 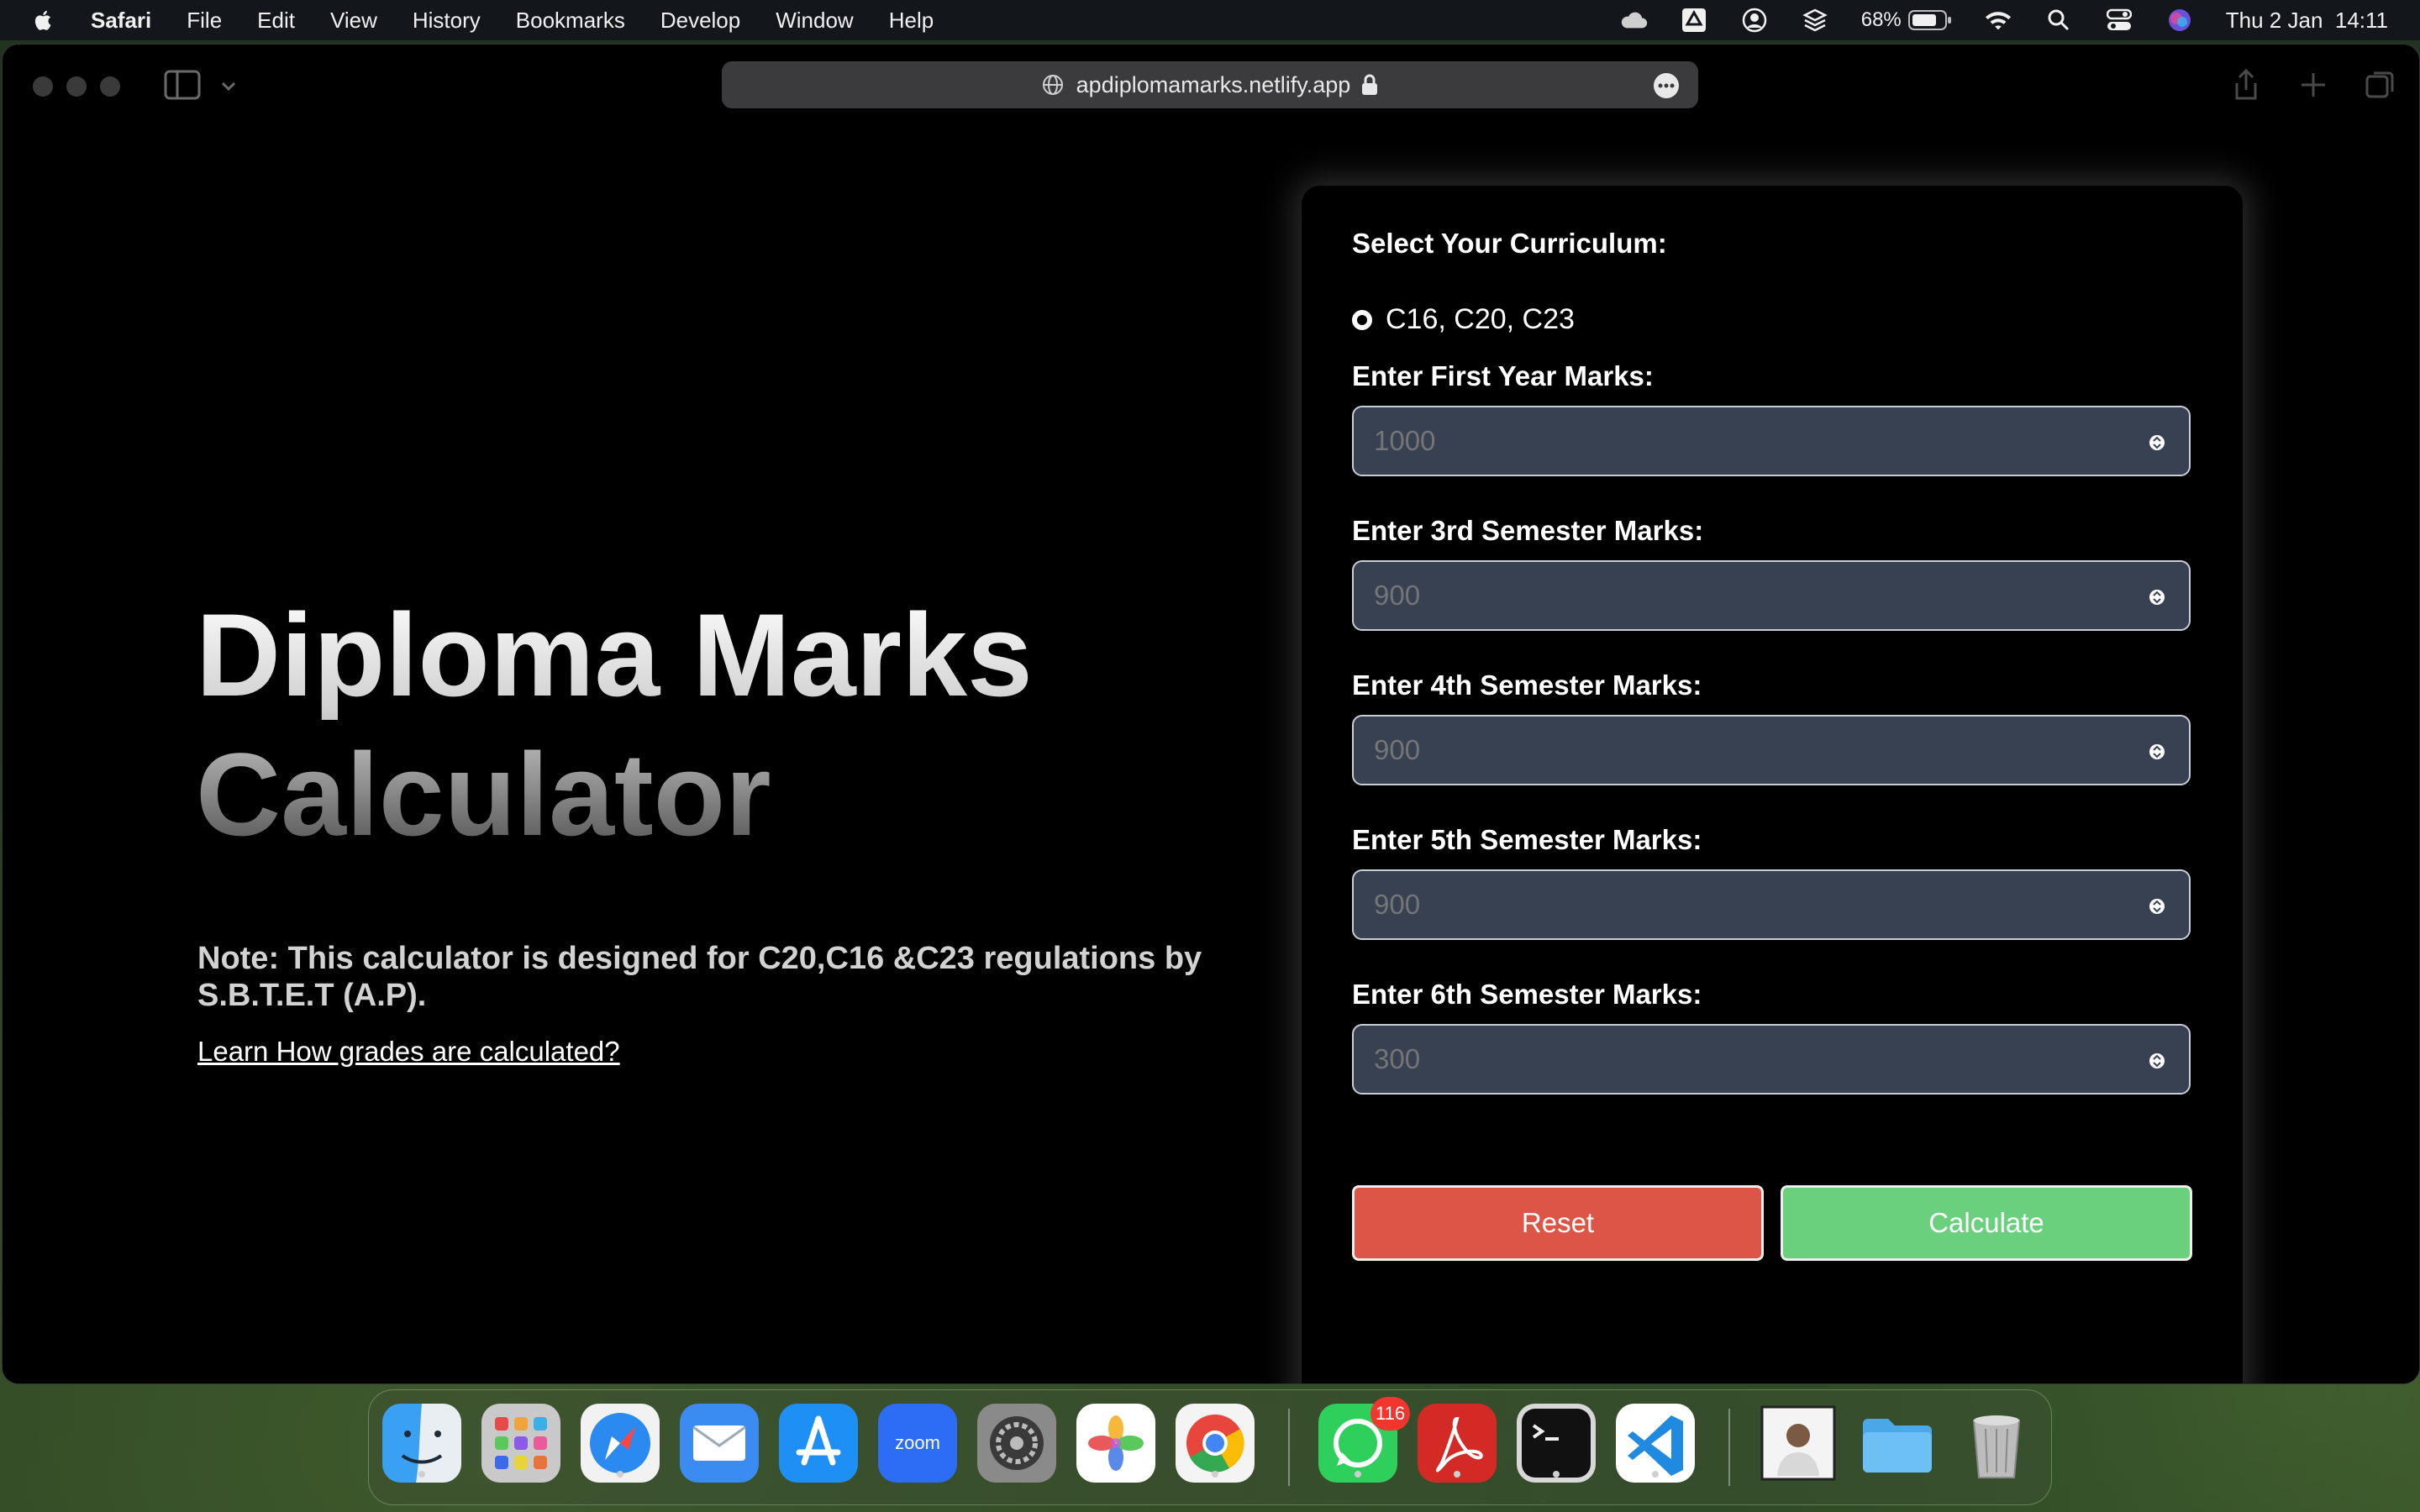 What do you see at coordinates (1881, 19) in the screenshot?
I see `battery-percentage: 68%` at bounding box center [1881, 19].